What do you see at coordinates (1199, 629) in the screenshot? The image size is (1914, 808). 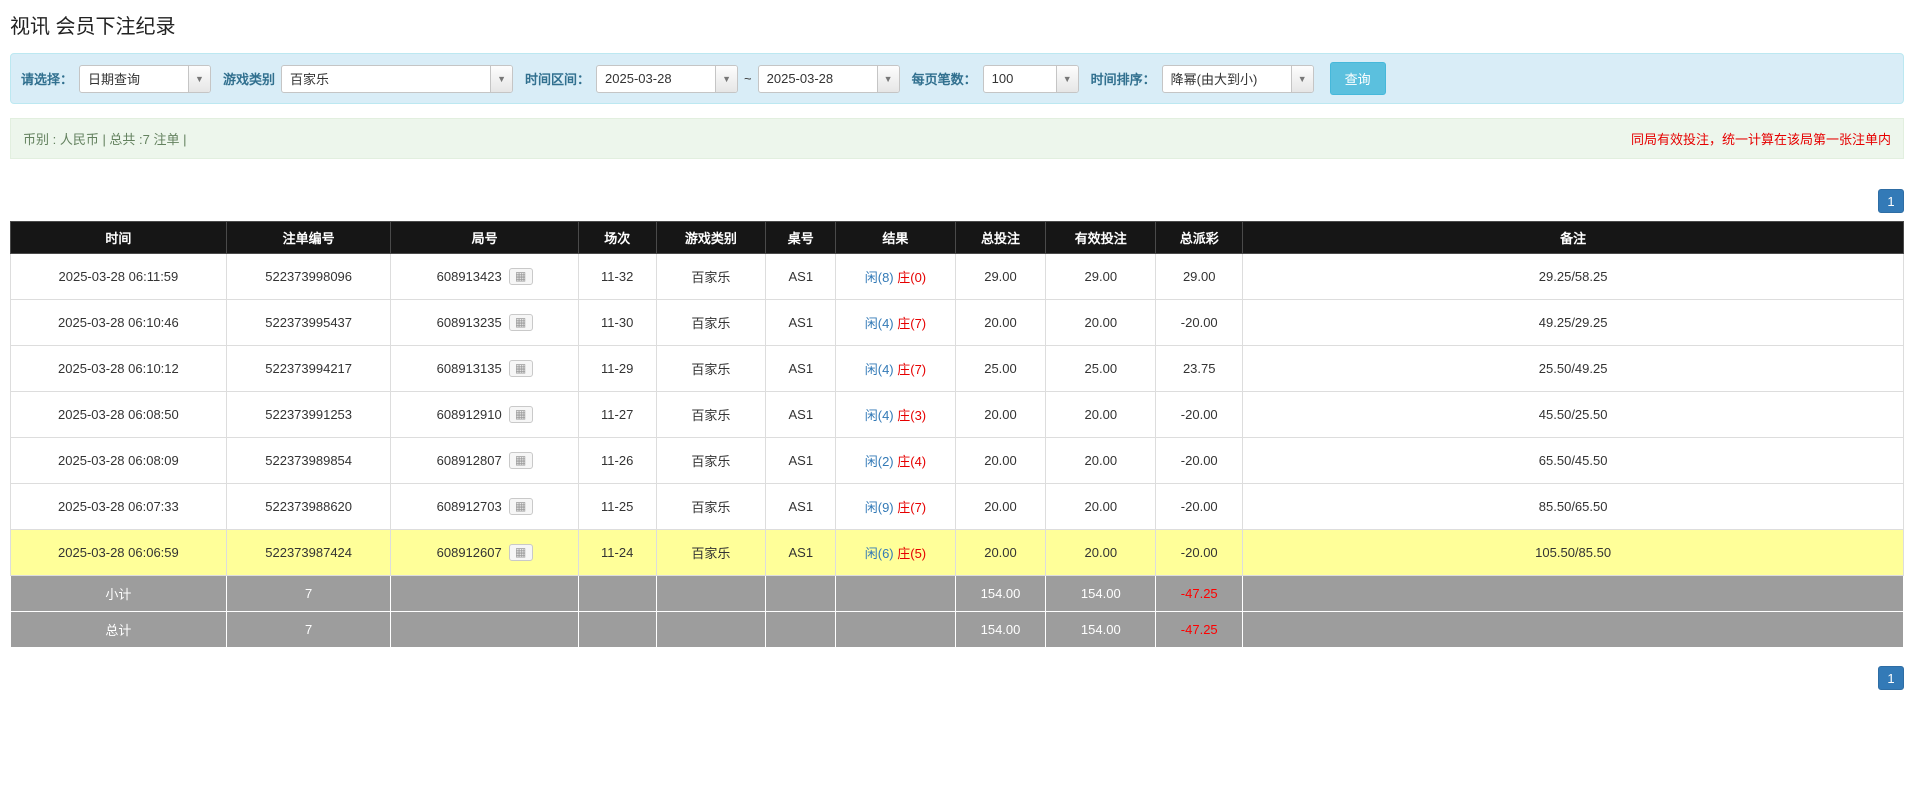 I see `total-payout: -47.25` at bounding box center [1199, 629].